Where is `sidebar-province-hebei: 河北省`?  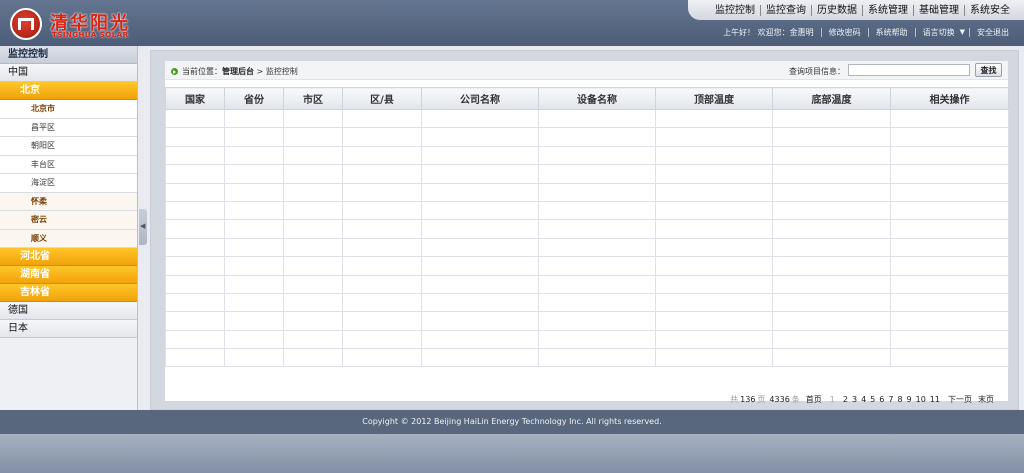
sidebar-province-hebei: 河北省 is located at coordinates (68, 257).